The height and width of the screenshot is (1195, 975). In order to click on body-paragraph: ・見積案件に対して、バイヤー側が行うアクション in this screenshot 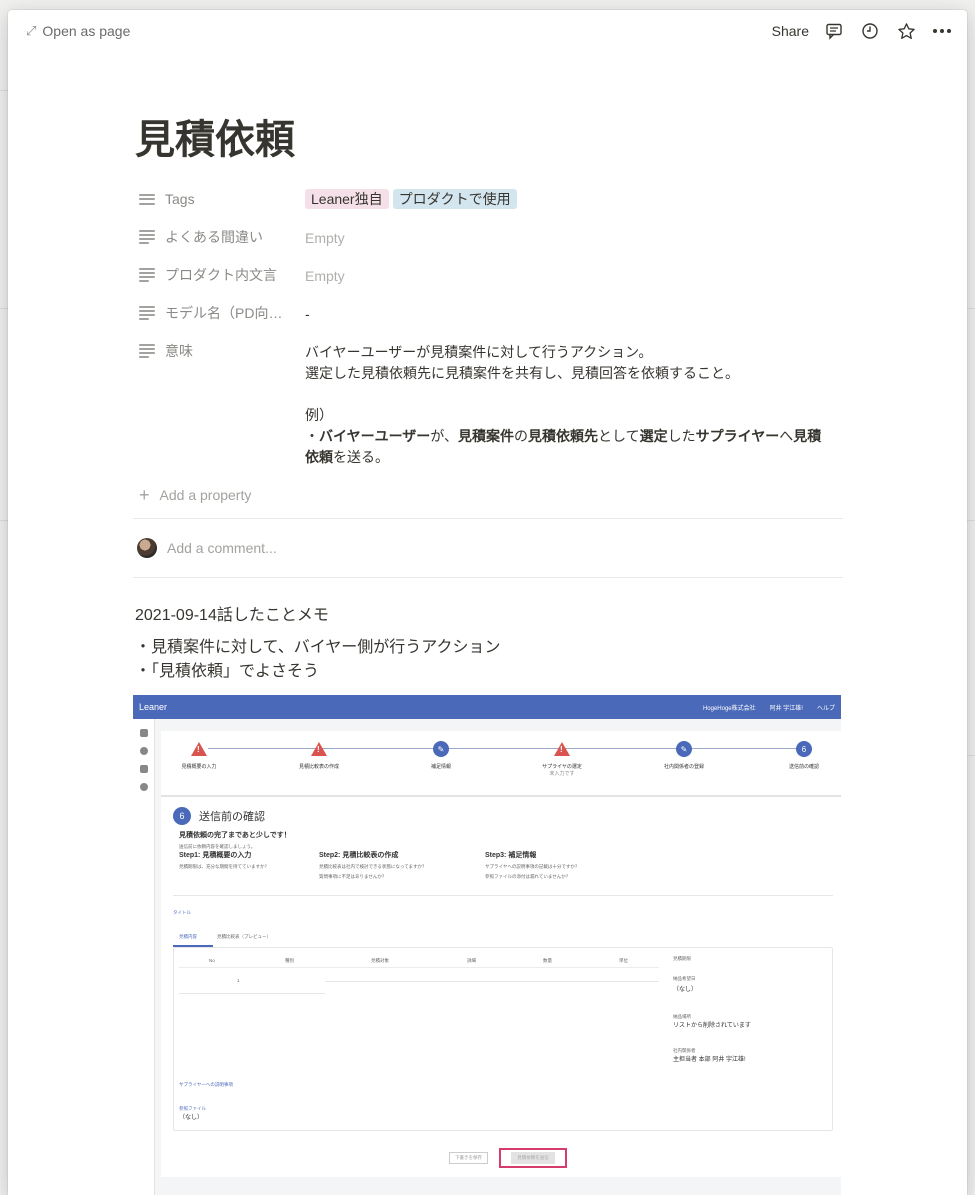, I will do `click(488, 648)`.